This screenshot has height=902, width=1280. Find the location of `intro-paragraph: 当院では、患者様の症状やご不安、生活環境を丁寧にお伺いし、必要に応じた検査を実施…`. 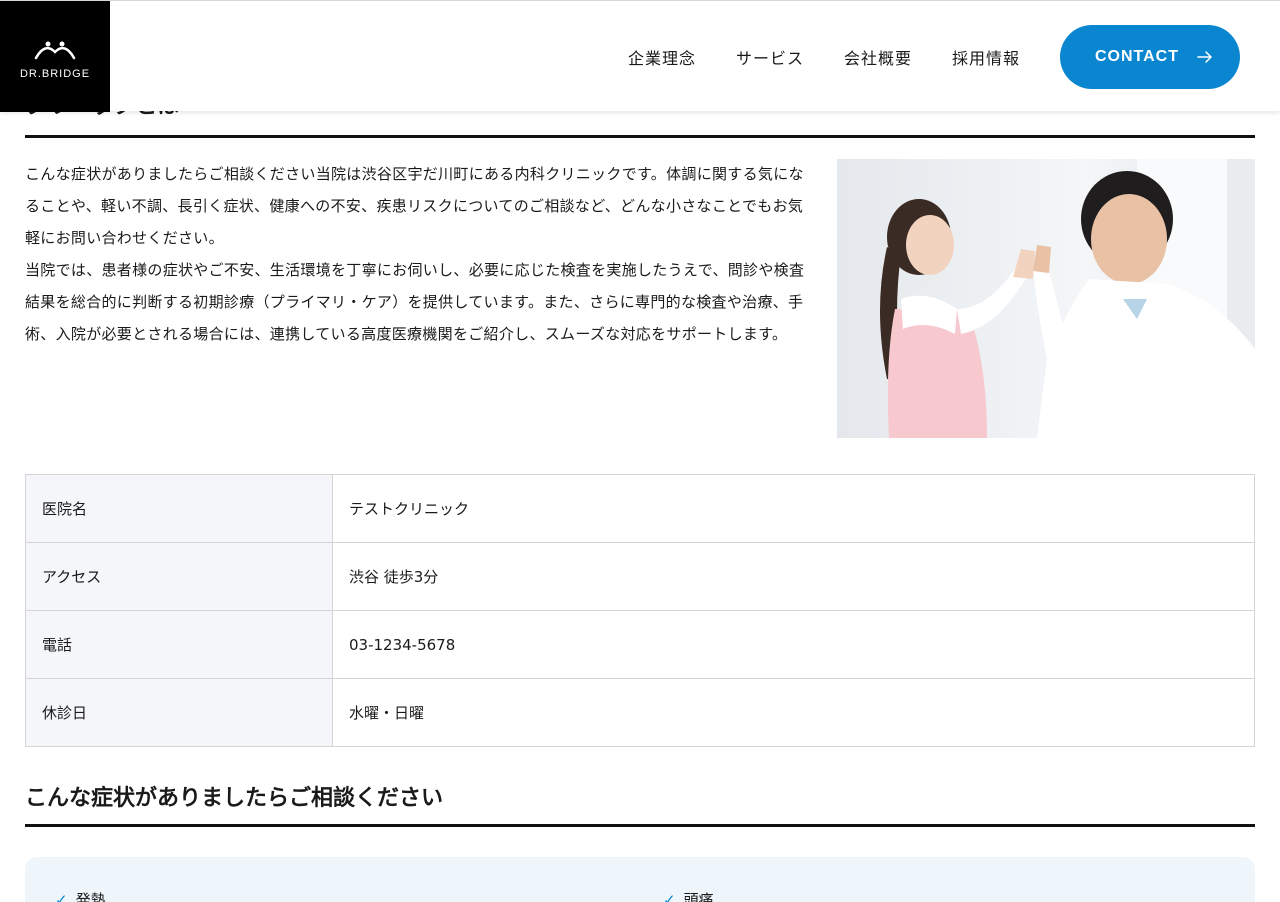

intro-paragraph: 当院では、患者様の症状やご不安、生活環境を丁寧にお伺いし、必要に応じた検査を実施… is located at coordinates (415, 302).